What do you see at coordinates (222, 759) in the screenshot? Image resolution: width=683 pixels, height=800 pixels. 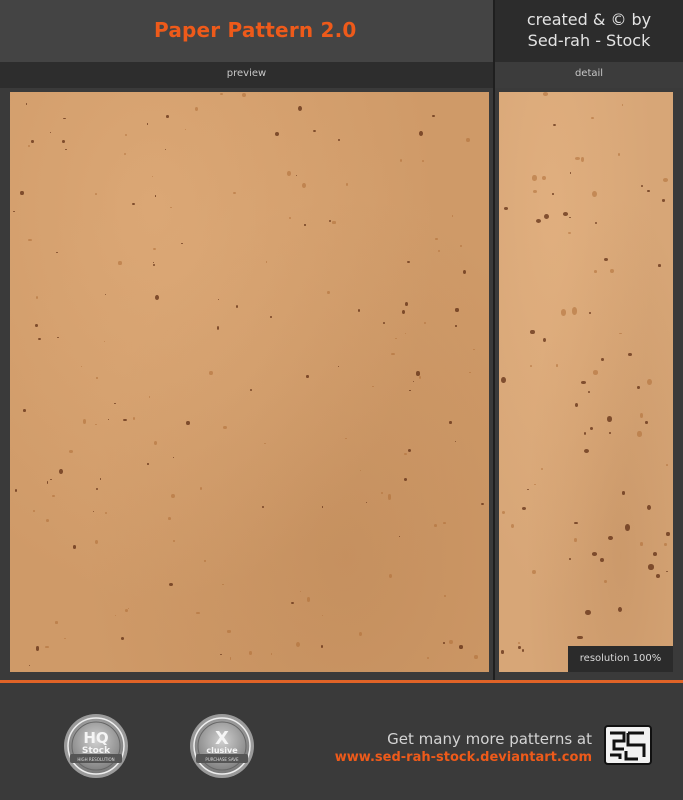 I see `x-badge-ribbon: PURCHASE SAVE` at bounding box center [222, 759].